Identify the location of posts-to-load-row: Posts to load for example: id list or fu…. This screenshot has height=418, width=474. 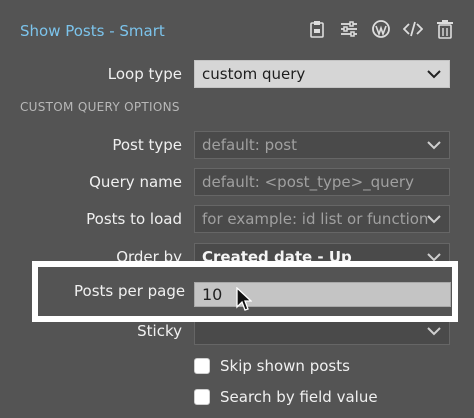
(237, 220).